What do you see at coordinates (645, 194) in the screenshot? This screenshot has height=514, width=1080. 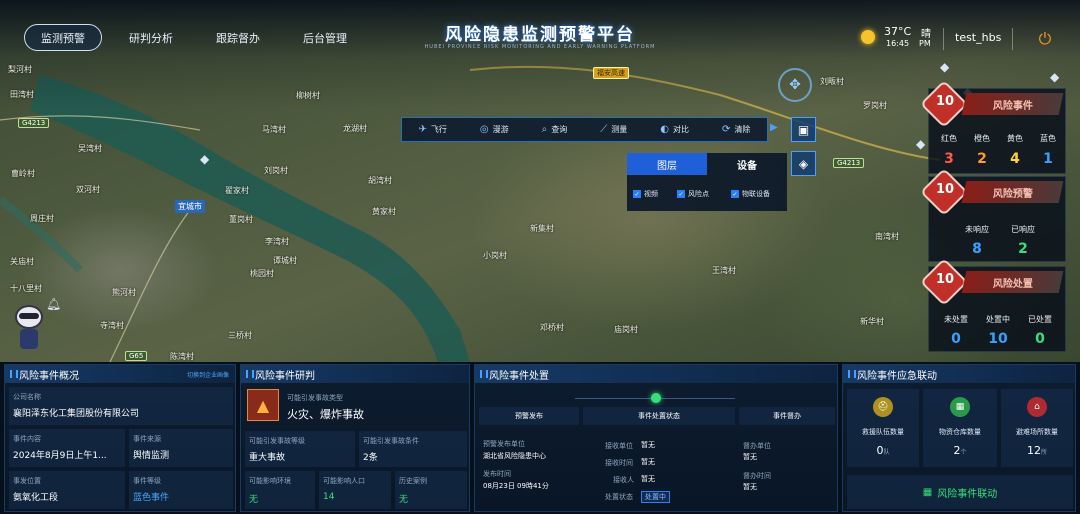 I see `checkbox-video: ✓ 视频` at bounding box center [645, 194].